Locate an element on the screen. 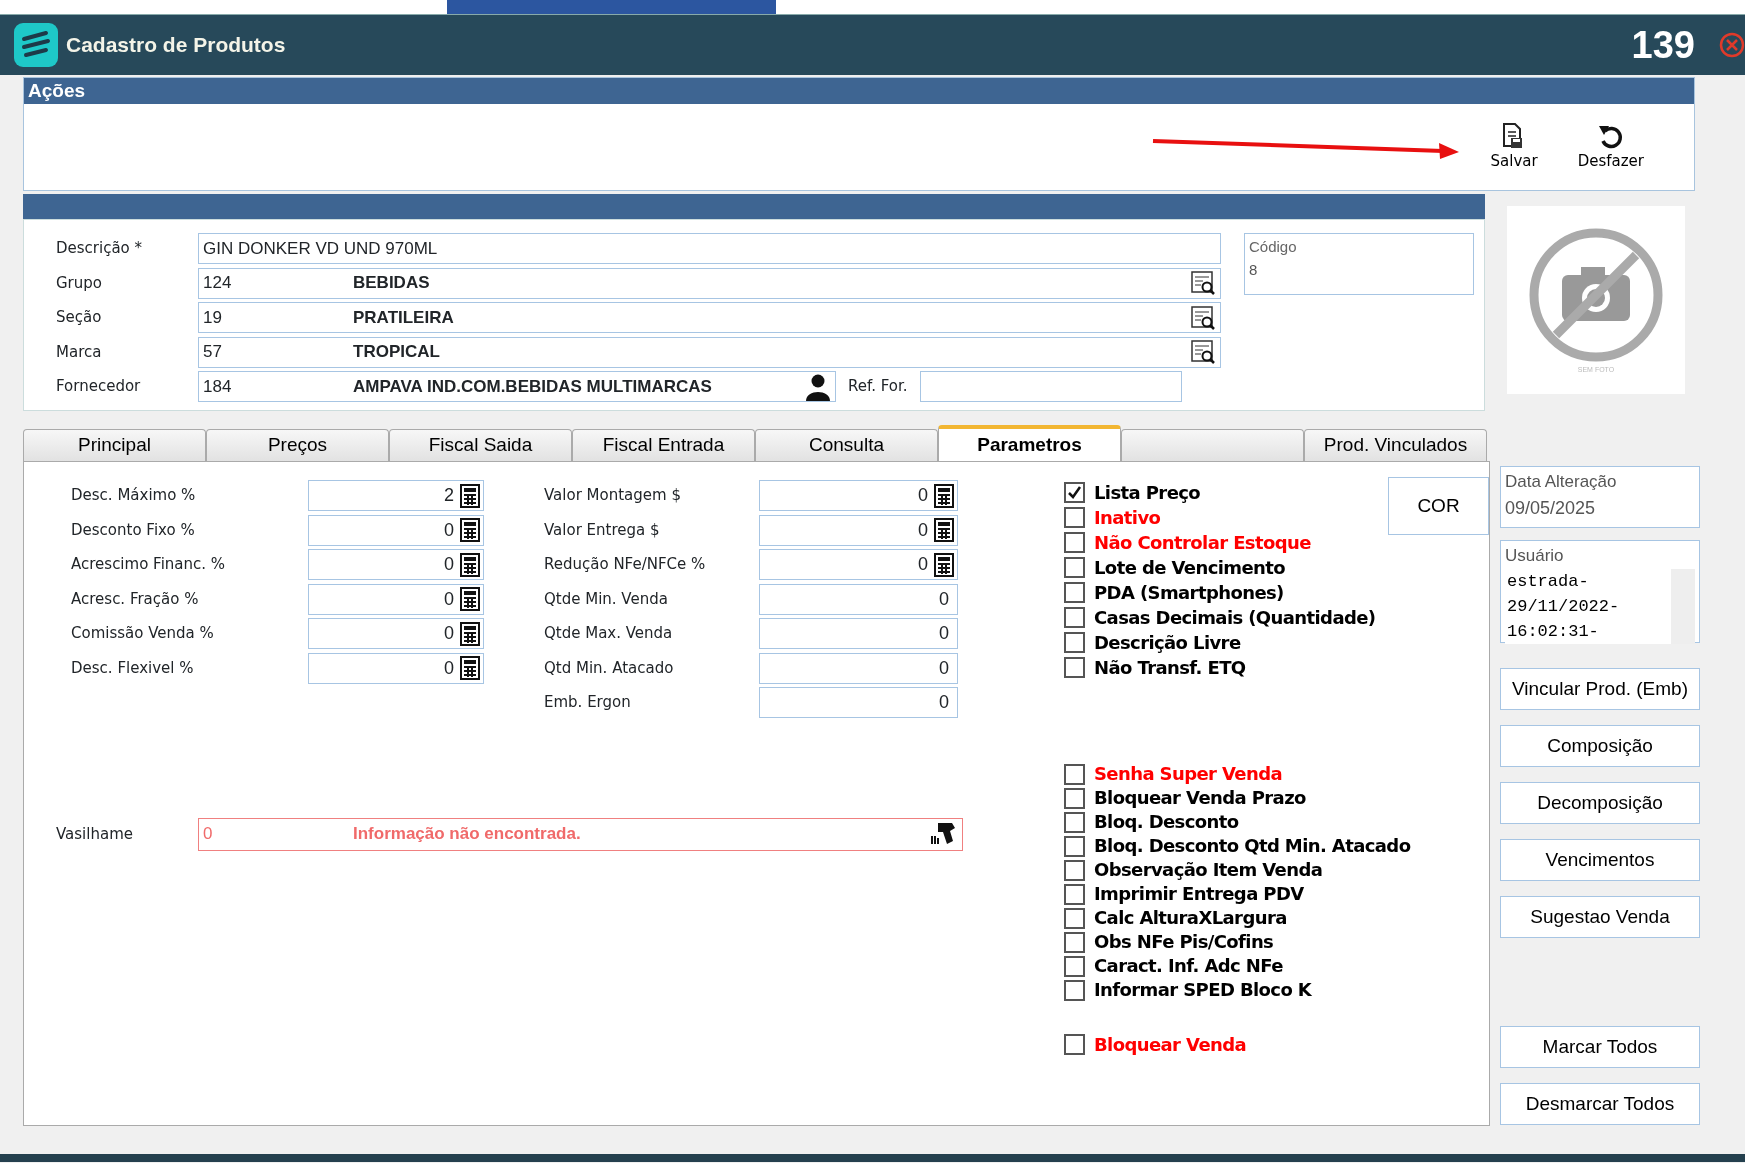  tab: Preços is located at coordinates (297, 445).